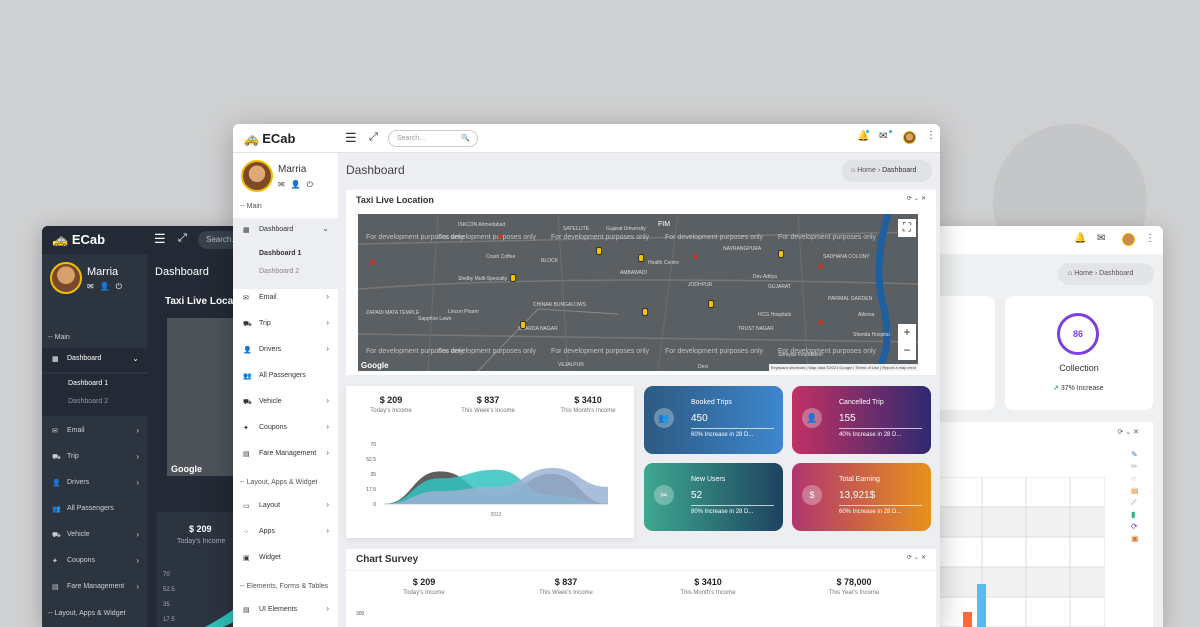  Describe the element at coordinates (909, 137) in the screenshot. I see `header-avatar` at that location.